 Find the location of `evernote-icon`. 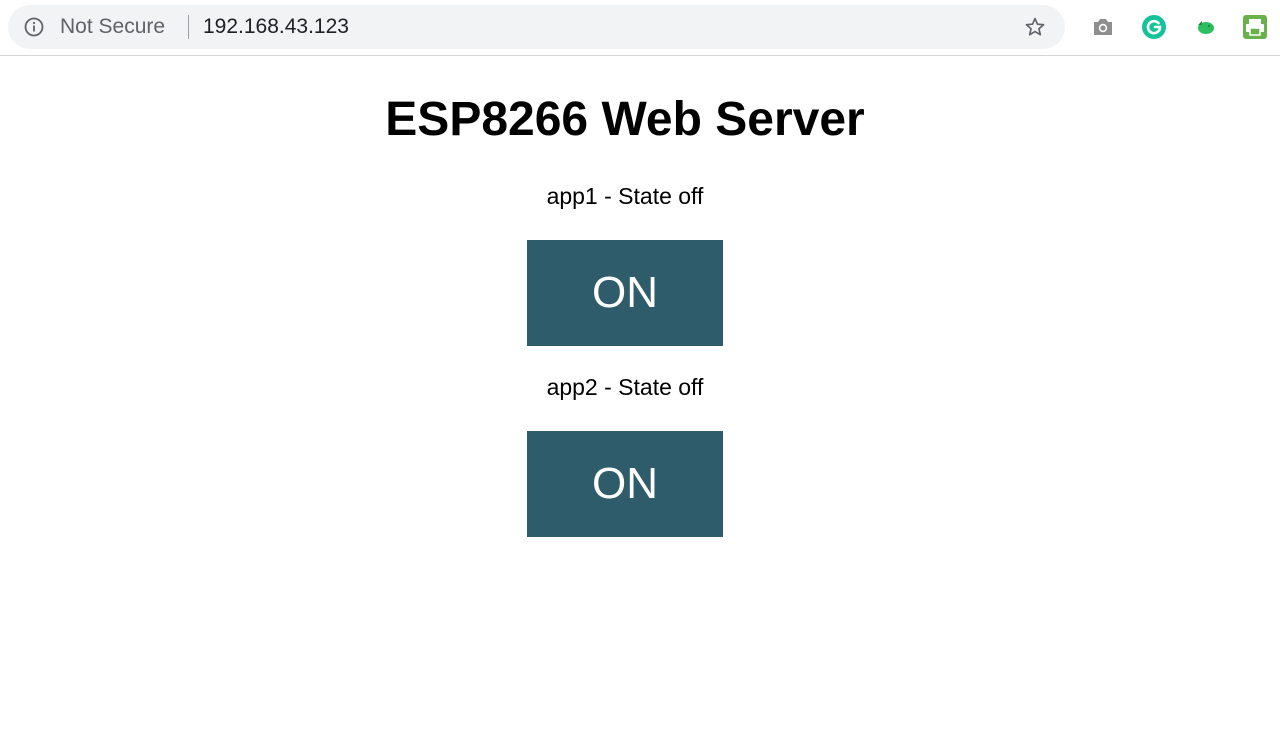

evernote-icon is located at coordinates (1205, 27).